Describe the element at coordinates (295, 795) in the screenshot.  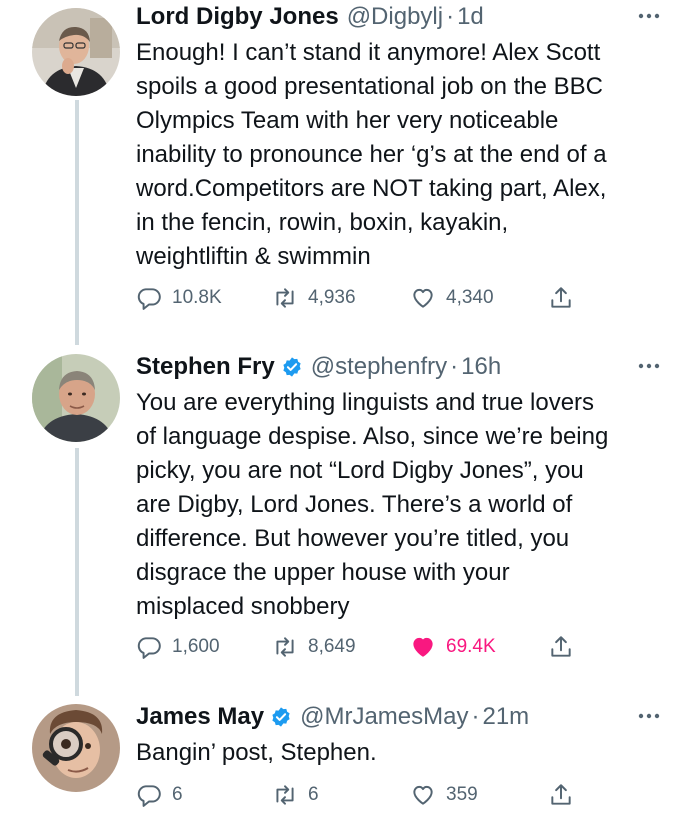
I see `retweet-button: 6` at that location.